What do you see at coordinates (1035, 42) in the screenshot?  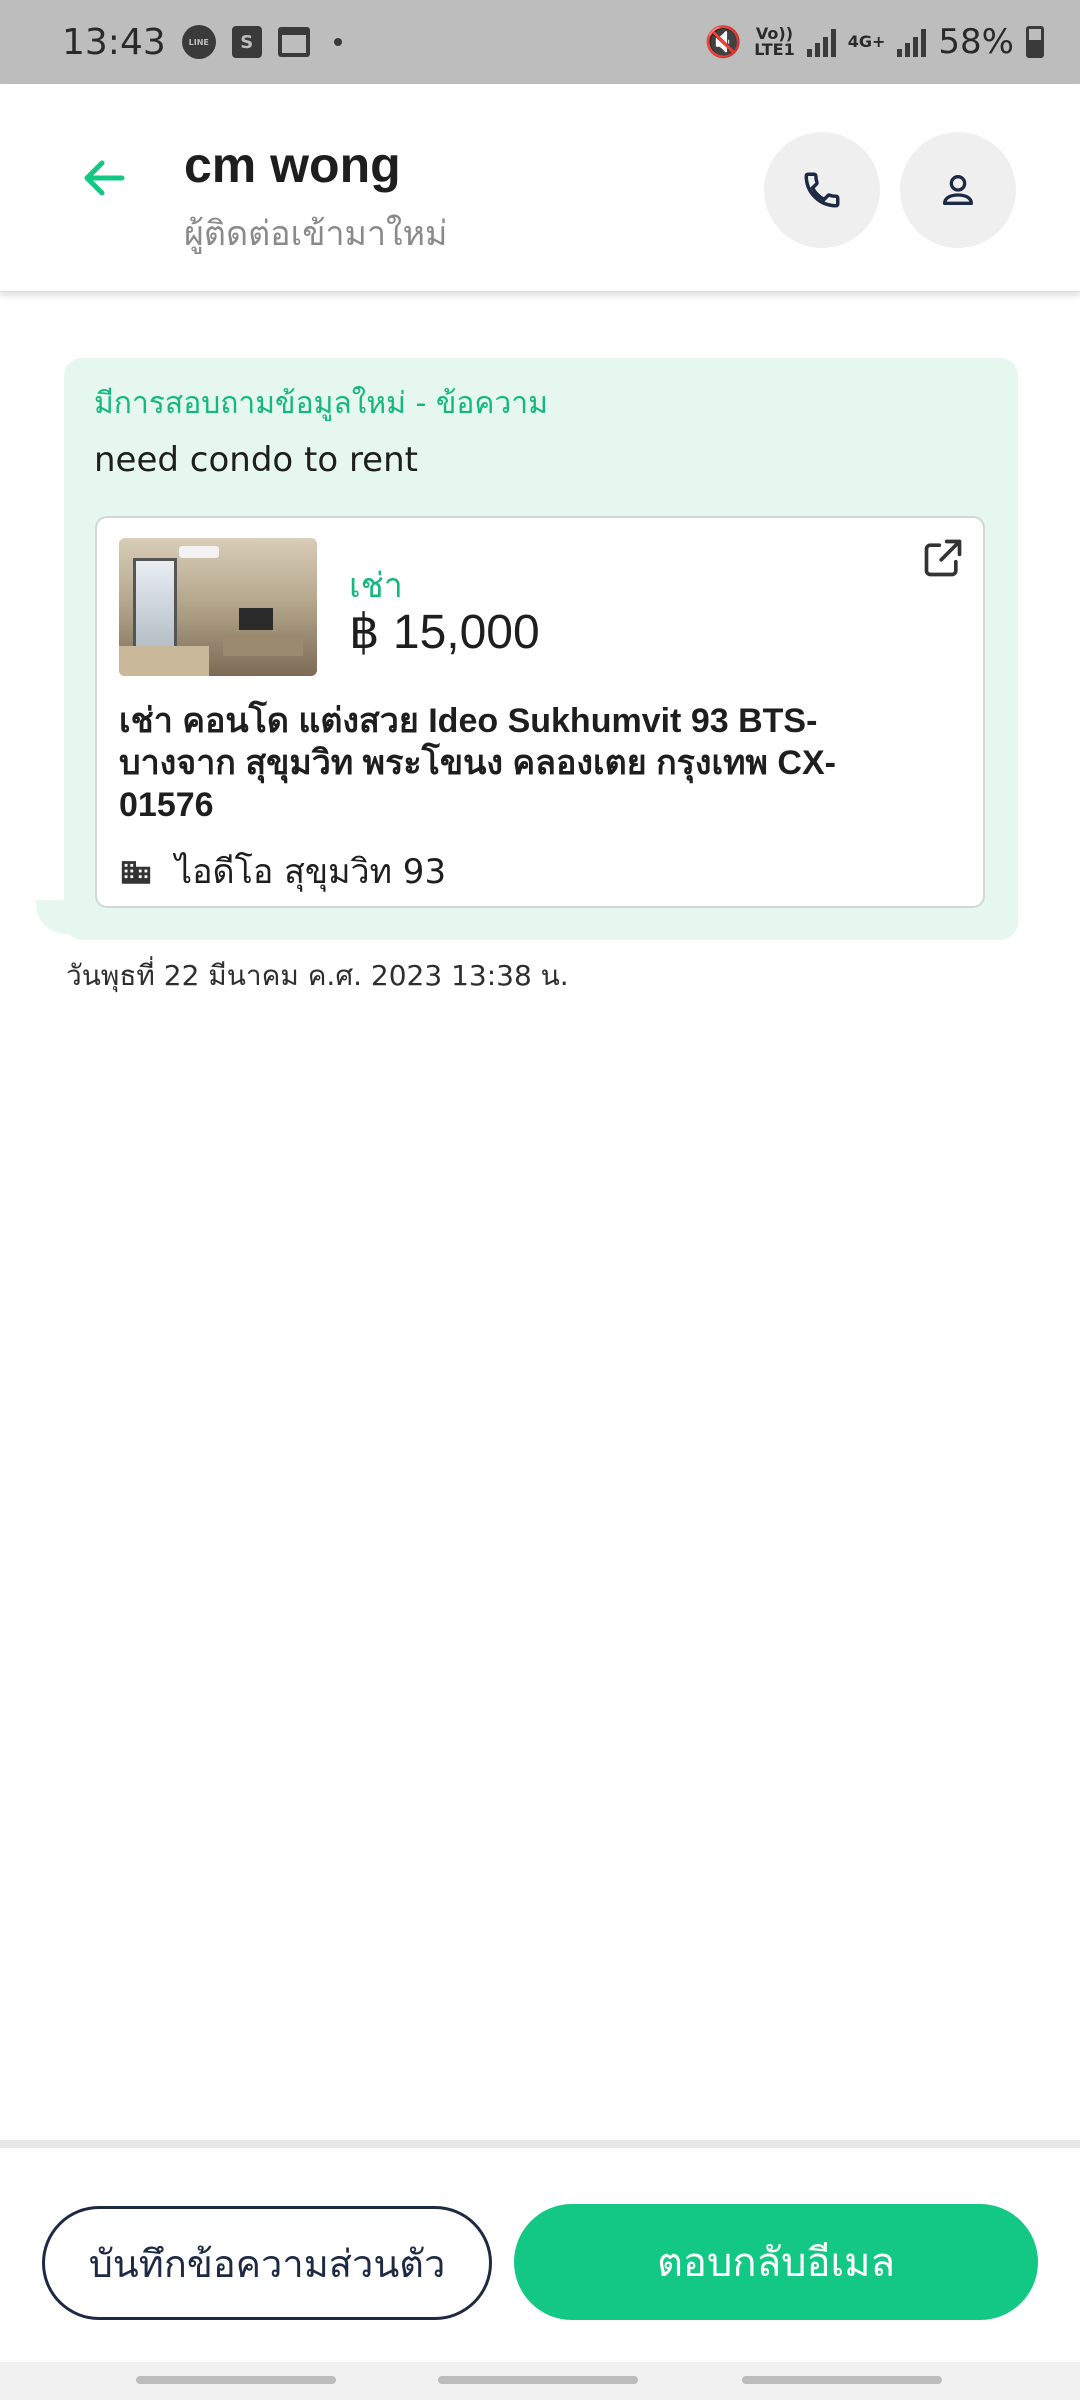 I see `battery-icon` at bounding box center [1035, 42].